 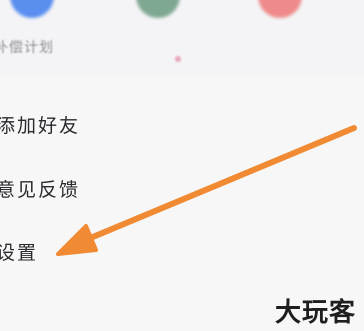 What do you see at coordinates (315, 313) in the screenshot?
I see `watermark-logo: 大玩客` at bounding box center [315, 313].